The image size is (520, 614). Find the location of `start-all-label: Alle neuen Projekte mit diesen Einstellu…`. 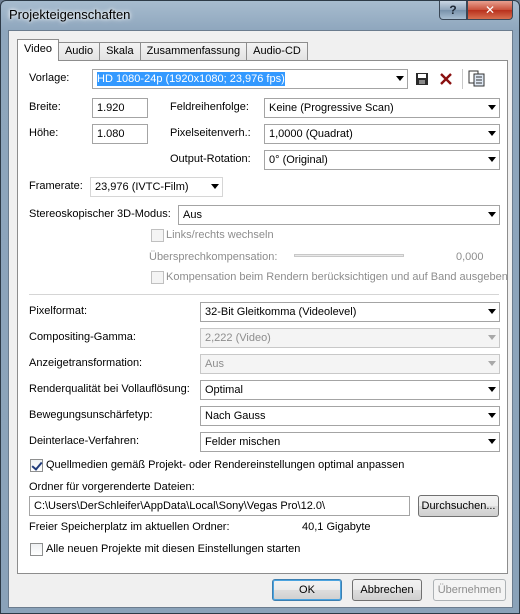

start-all-label: Alle neuen Projekte mit diesen Einstellu… is located at coordinates (173, 549).